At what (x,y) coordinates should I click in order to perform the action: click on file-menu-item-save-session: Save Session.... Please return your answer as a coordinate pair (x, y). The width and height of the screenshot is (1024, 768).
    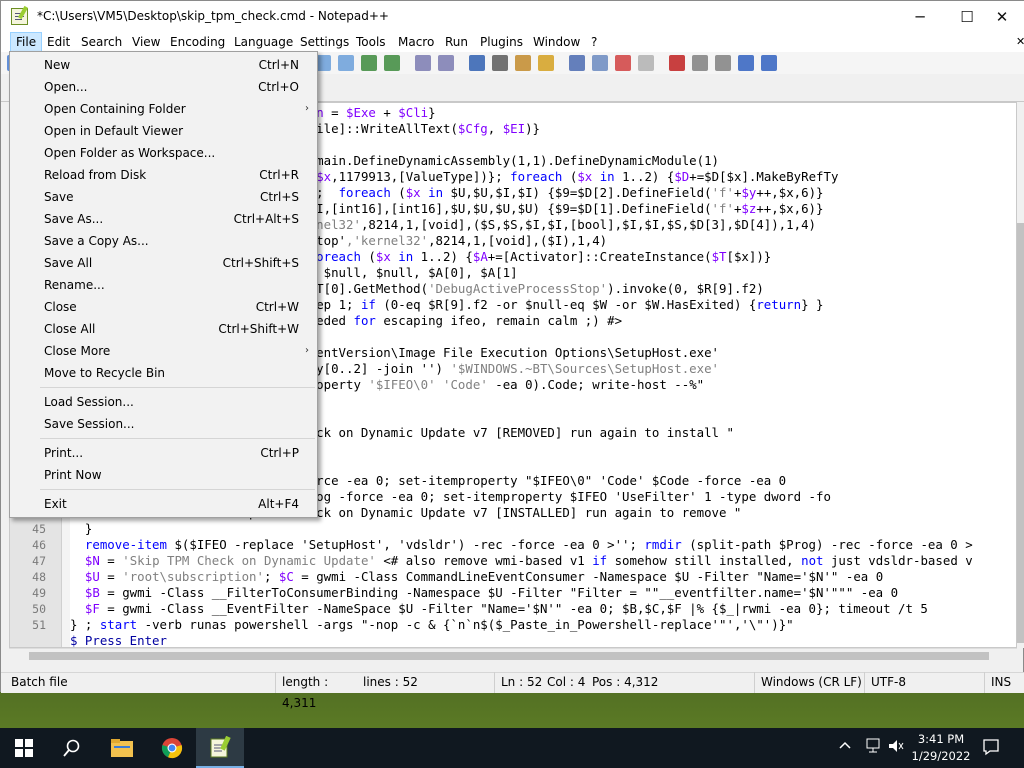
    Looking at the image, I should click on (163, 424).